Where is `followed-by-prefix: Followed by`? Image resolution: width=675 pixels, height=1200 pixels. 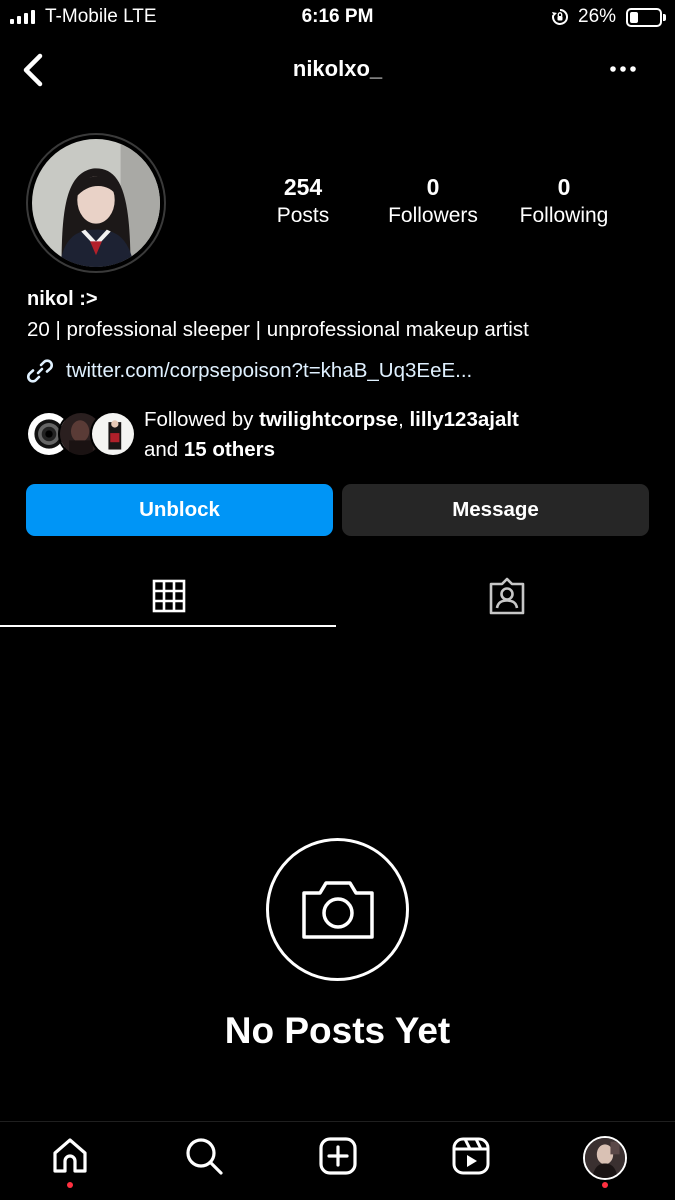 followed-by-prefix: Followed by is located at coordinates (202, 419).